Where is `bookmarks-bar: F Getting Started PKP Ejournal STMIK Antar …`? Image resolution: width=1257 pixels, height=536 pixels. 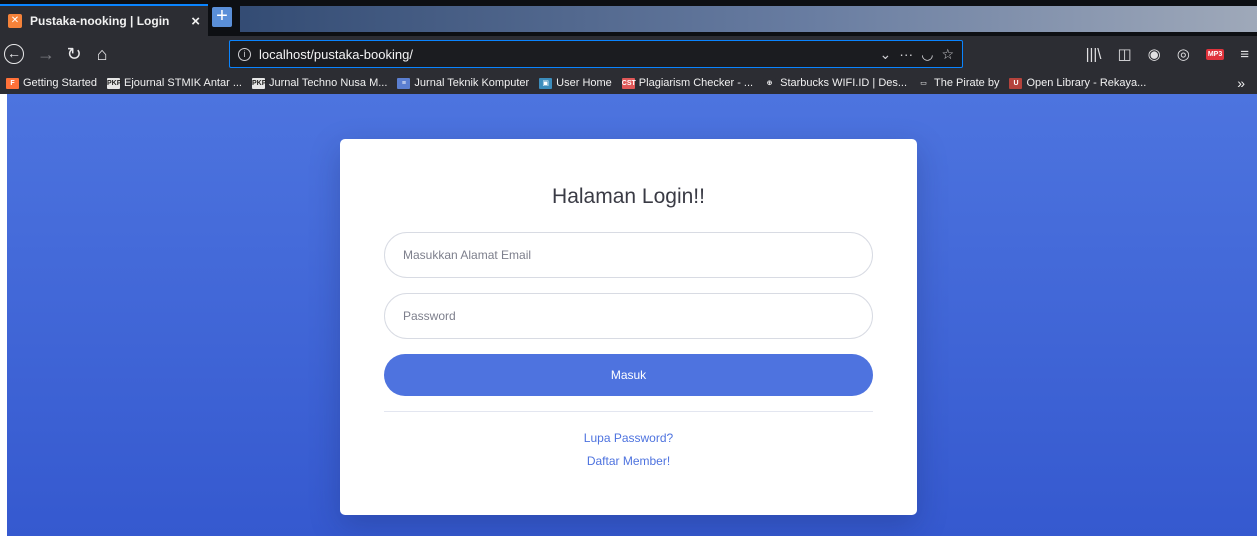
bookmarks-bar: F Getting Started PKP Ejournal STMIK Antar … is located at coordinates (628, 83).